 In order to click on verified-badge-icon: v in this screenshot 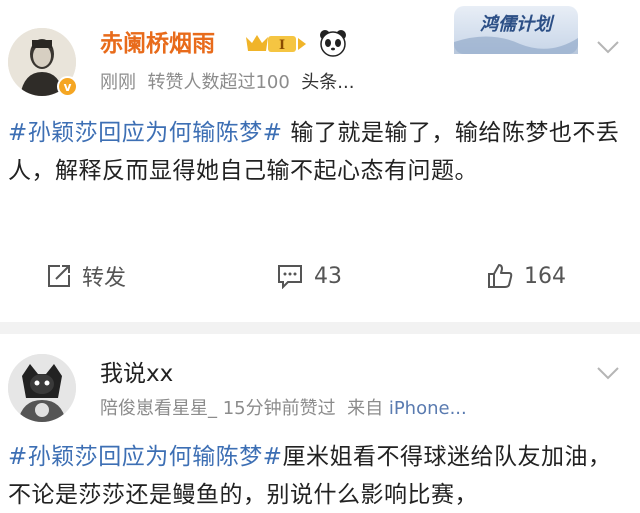, I will do `click(67, 86)`.